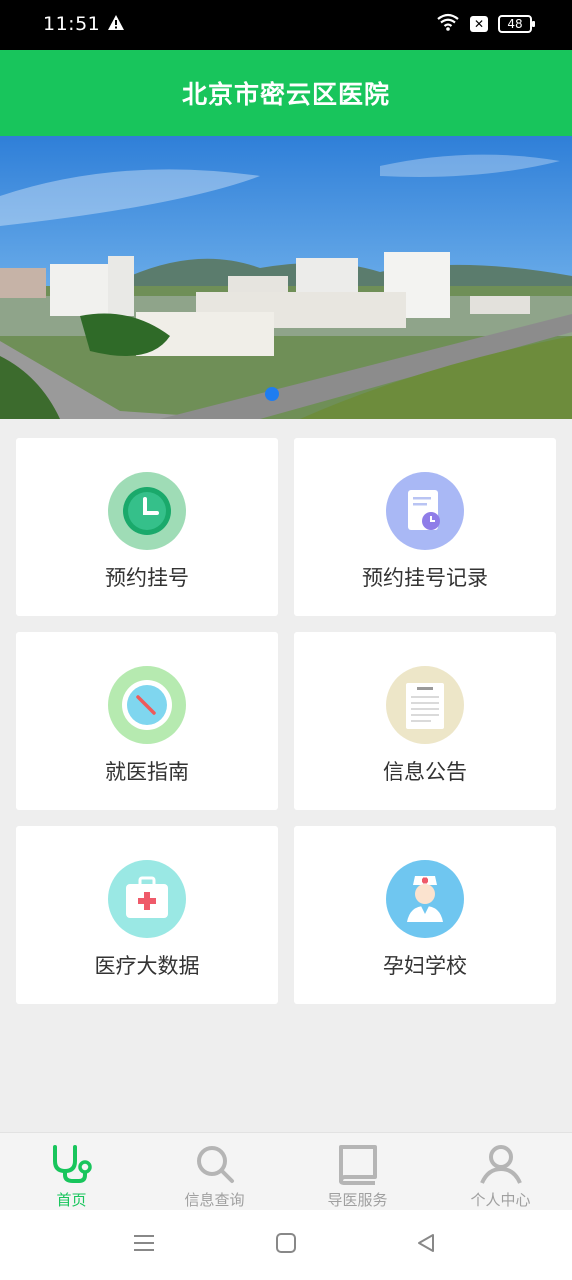  I want to click on page-title: 北京市密云区医院, so click(285, 94).